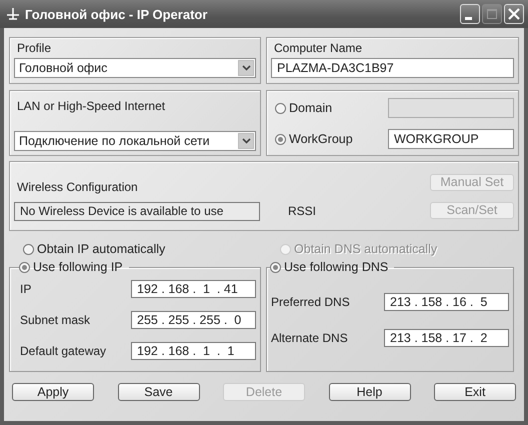 The image size is (528, 425). What do you see at coordinates (303, 108) in the screenshot?
I see `radio-button: Domain` at bounding box center [303, 108].